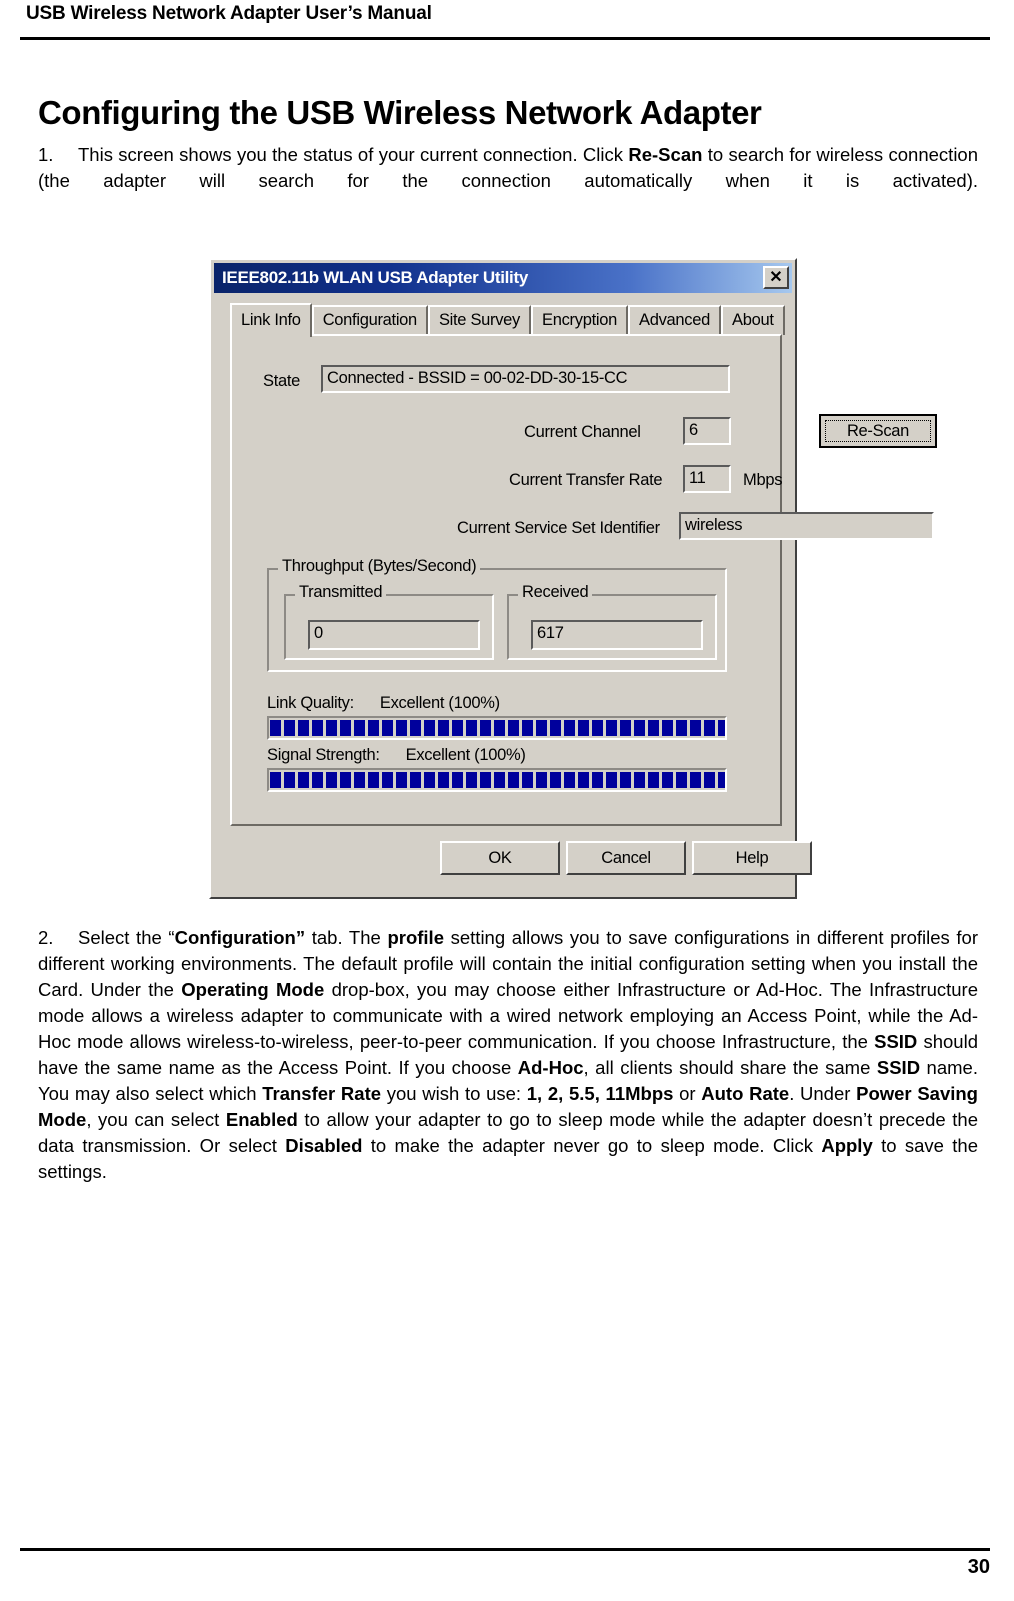  Describe the element at coordinates (379, 566) in the screenshot. I see `throughput-group-legend: Throughput (Bytes/Second)` at that location.